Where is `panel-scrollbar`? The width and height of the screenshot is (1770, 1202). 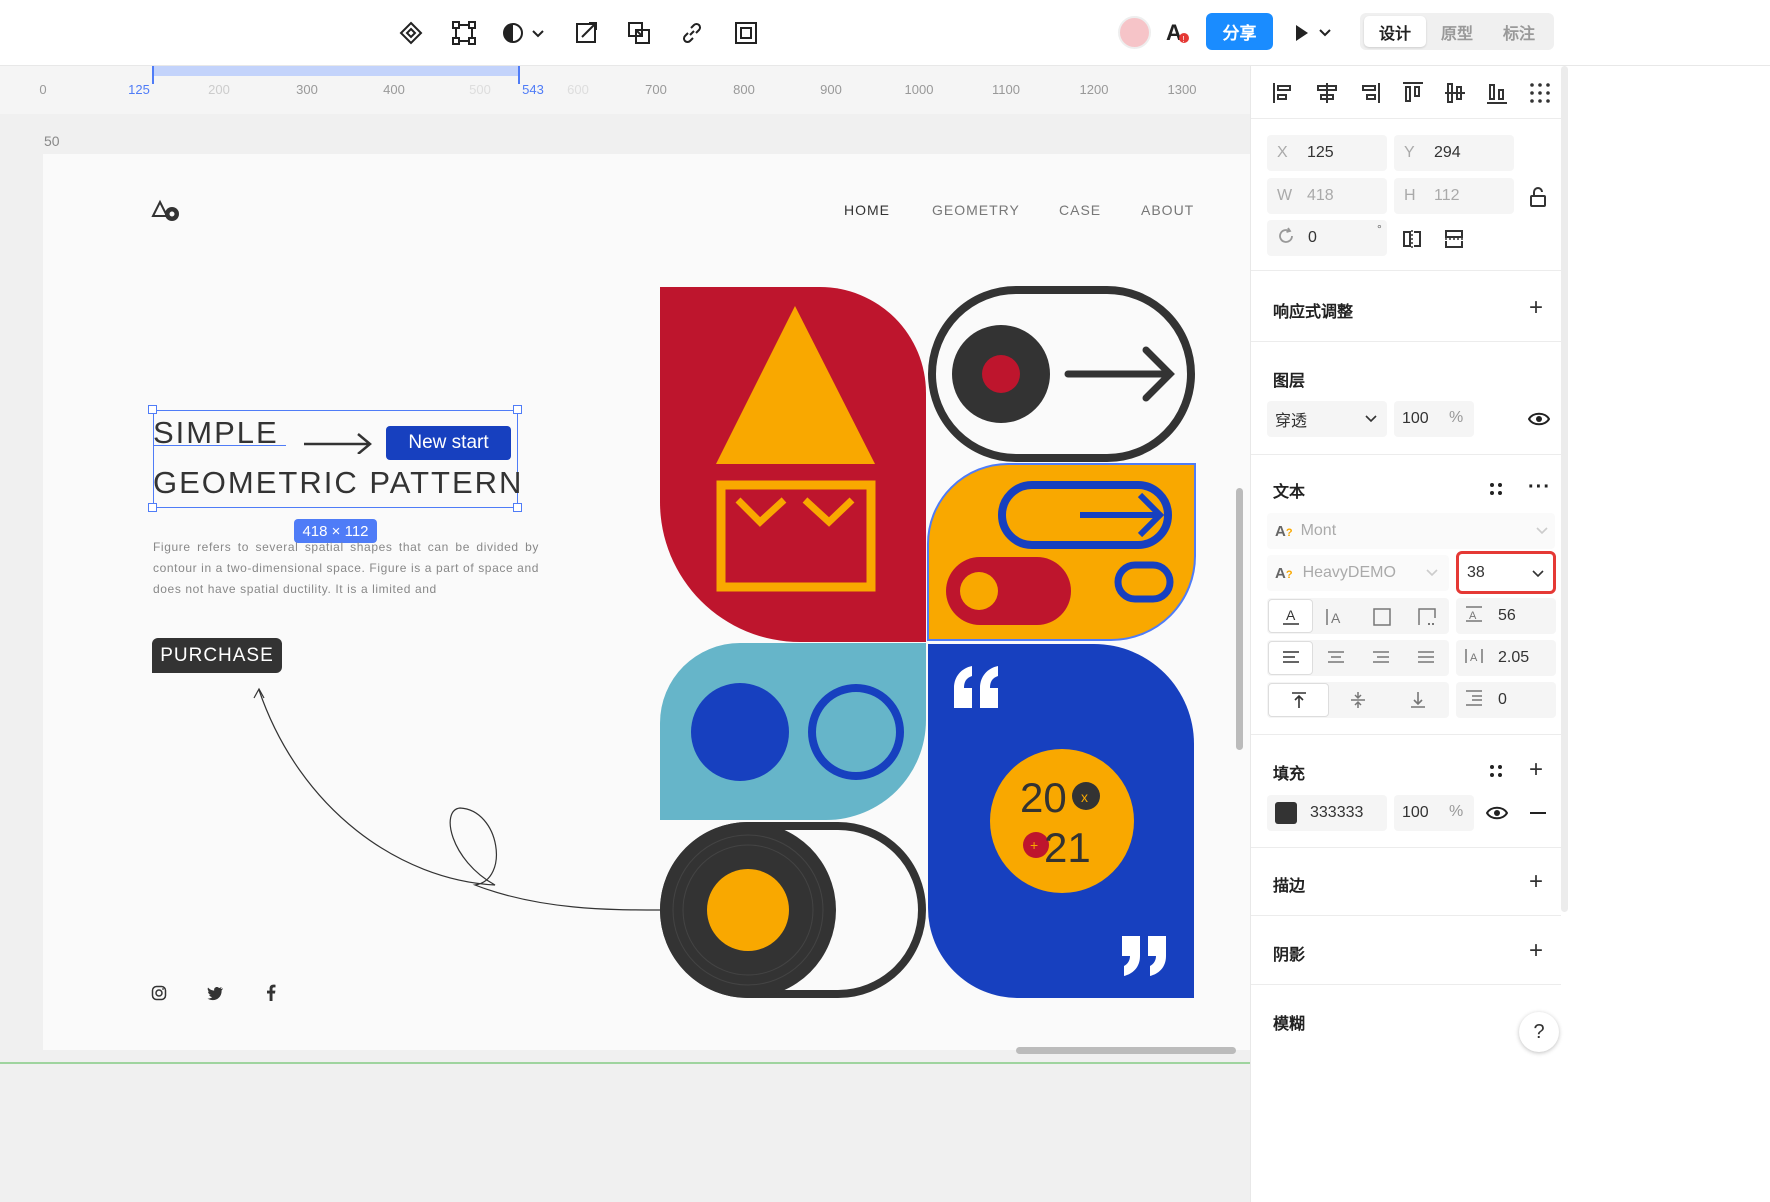 panel-scrollbar is located at coordinates (1564, 489).